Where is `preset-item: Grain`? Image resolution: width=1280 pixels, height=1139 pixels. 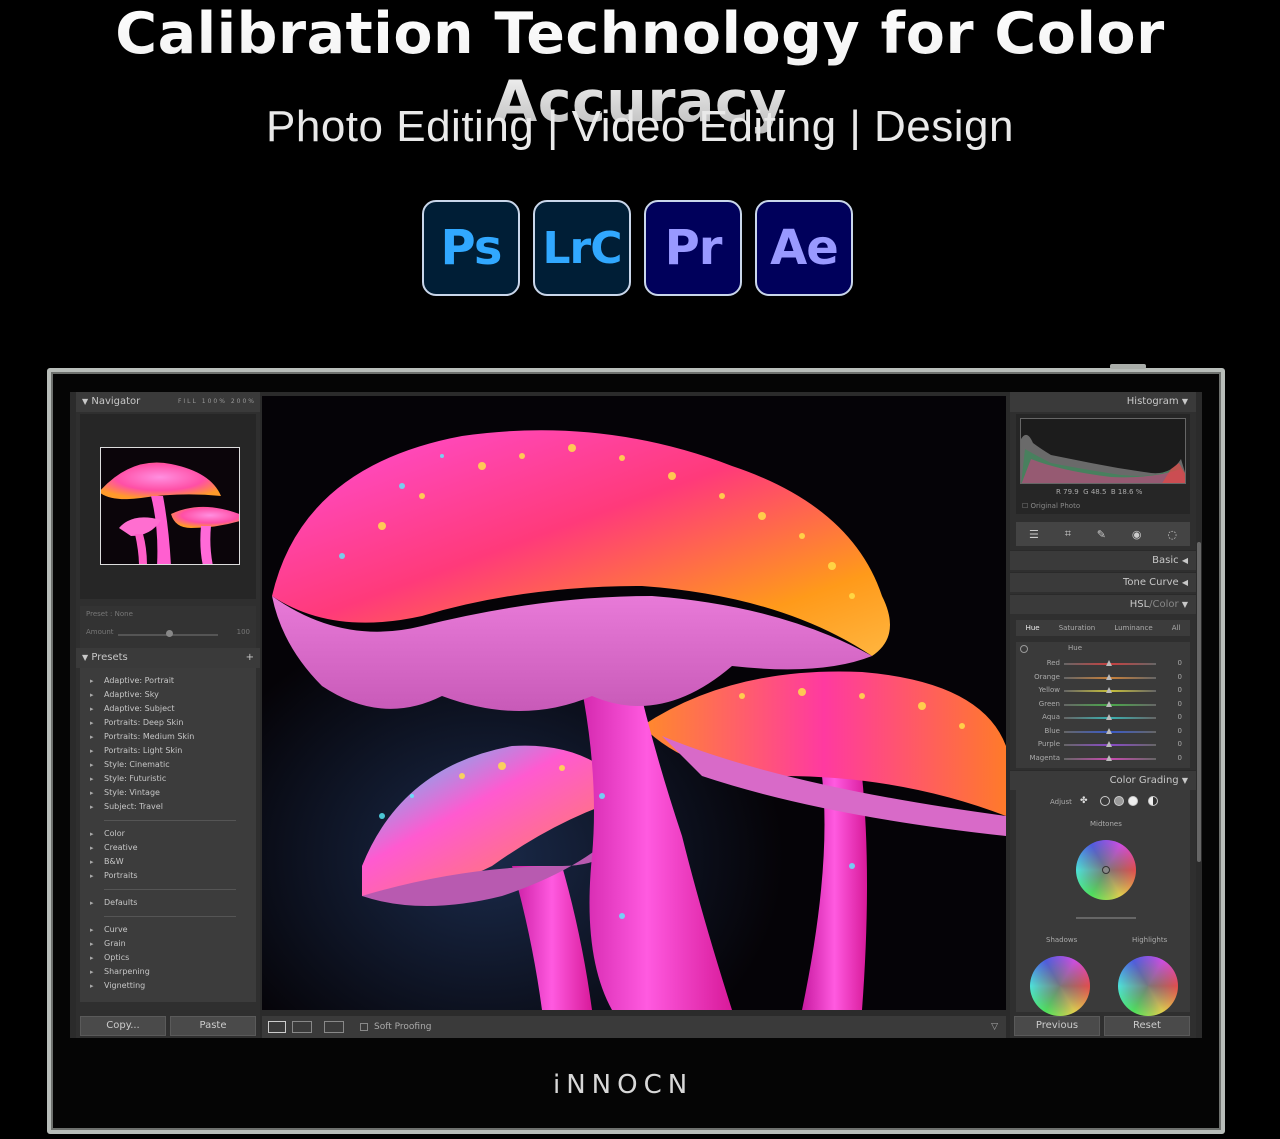
preset-item: Grain is located at coordinates (168, 944).